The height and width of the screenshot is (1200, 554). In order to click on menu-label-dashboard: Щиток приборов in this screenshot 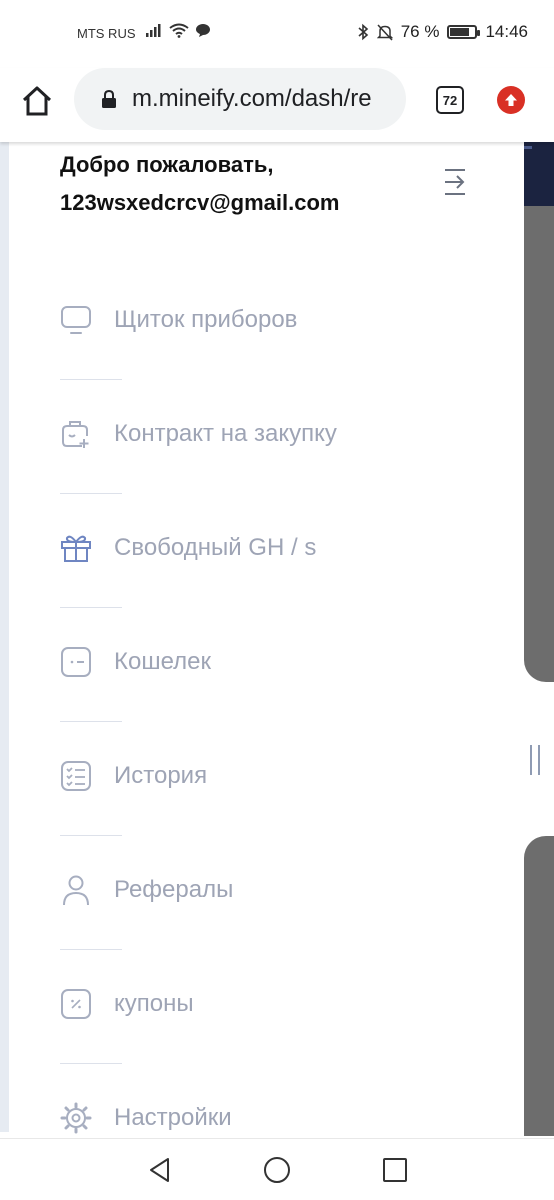, I will do `click(206, 319)`.